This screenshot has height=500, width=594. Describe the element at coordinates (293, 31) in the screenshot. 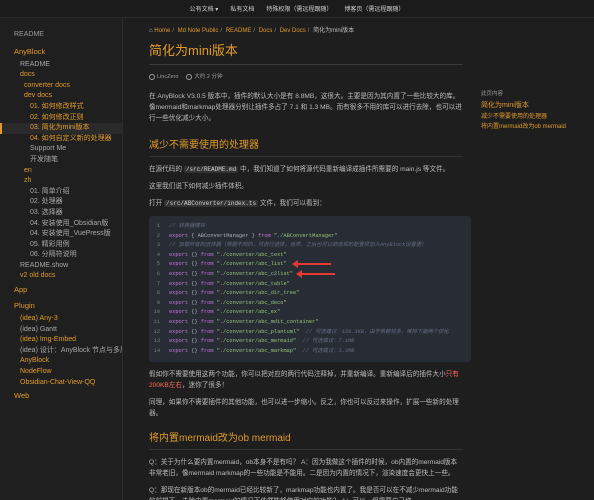

I see `breadcrumb-dev-docs: Dev Docs` at that location.